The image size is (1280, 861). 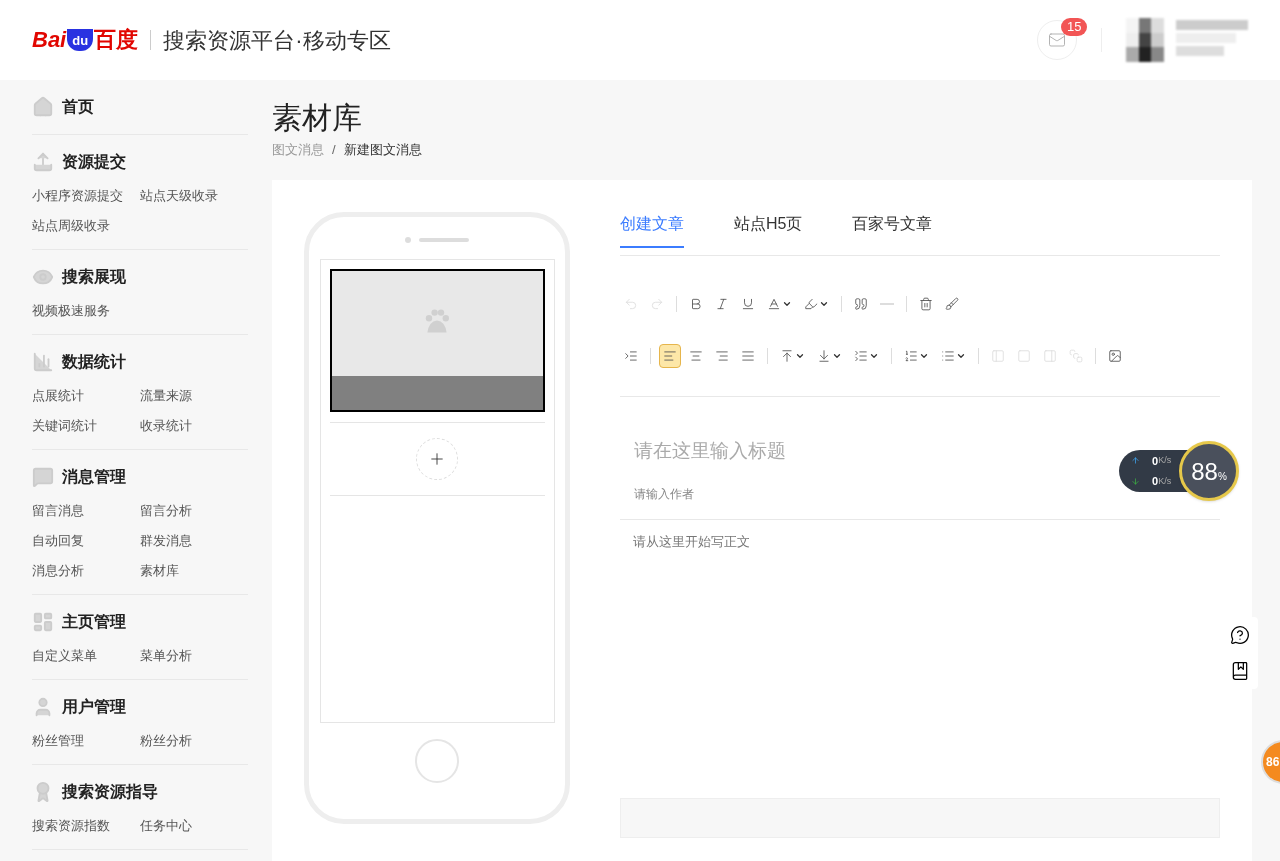 I want to click on mail-icon, so click(x=1057, y=40).